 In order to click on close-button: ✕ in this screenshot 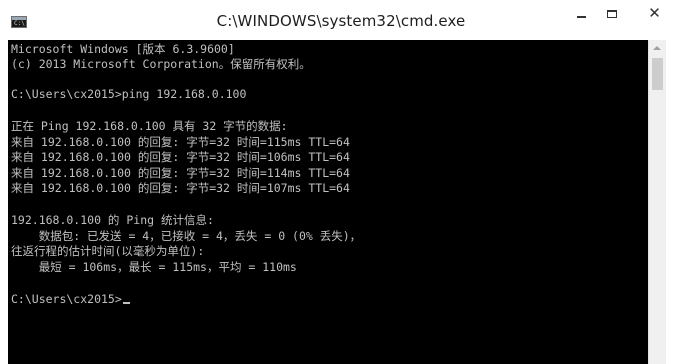, I will do `click(654, 14)`.